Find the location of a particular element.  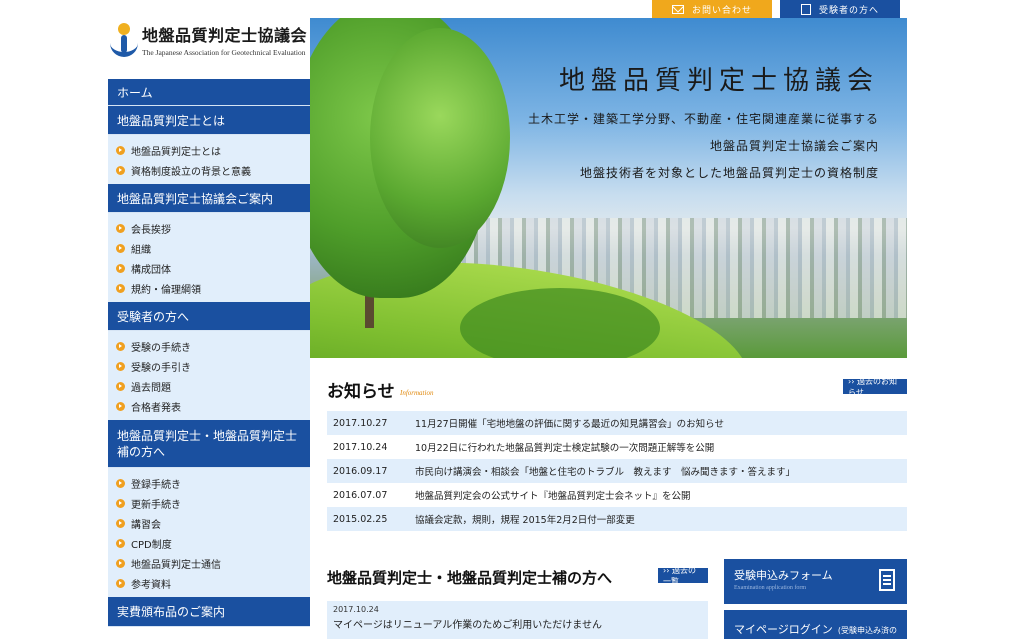

past-news-button: ›› 過去のお知らせ is located at coordinates (875, 387).